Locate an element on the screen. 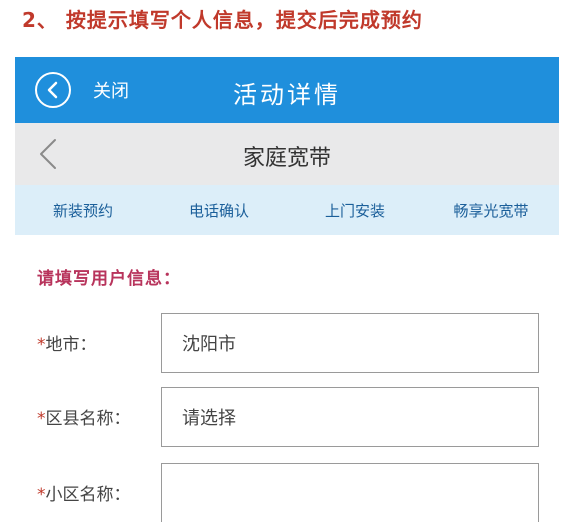  district-select: 请选择 is located at coordinates (350, 417).